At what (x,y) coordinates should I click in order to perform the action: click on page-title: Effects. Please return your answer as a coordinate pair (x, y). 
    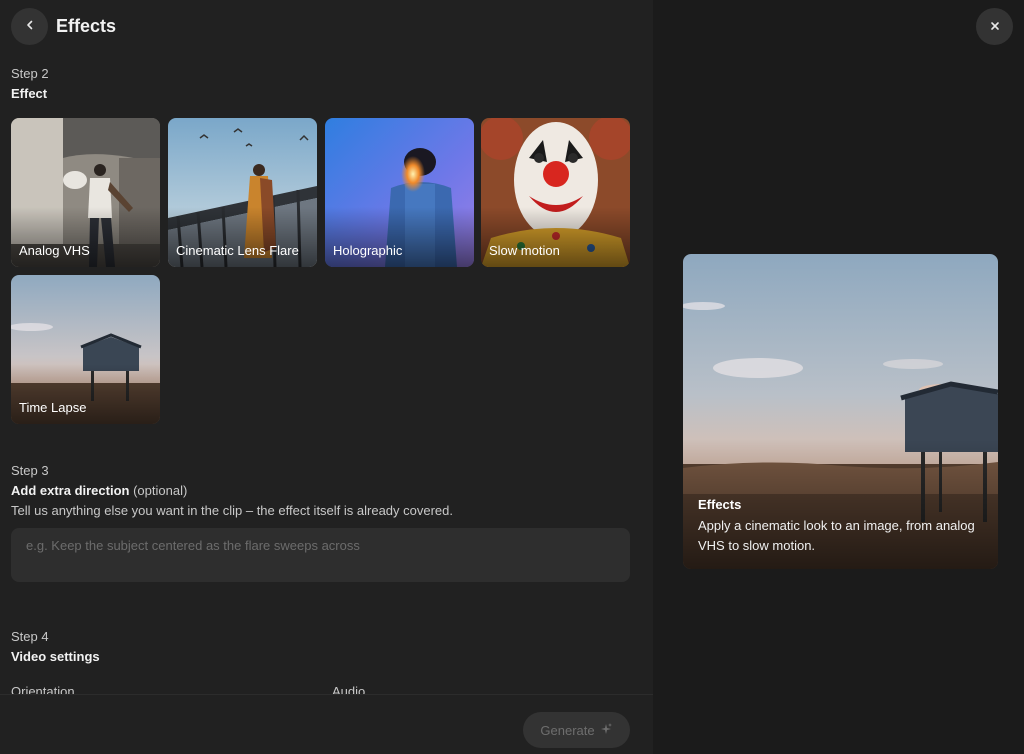
    Looking at the image, I should click on (86, 26).